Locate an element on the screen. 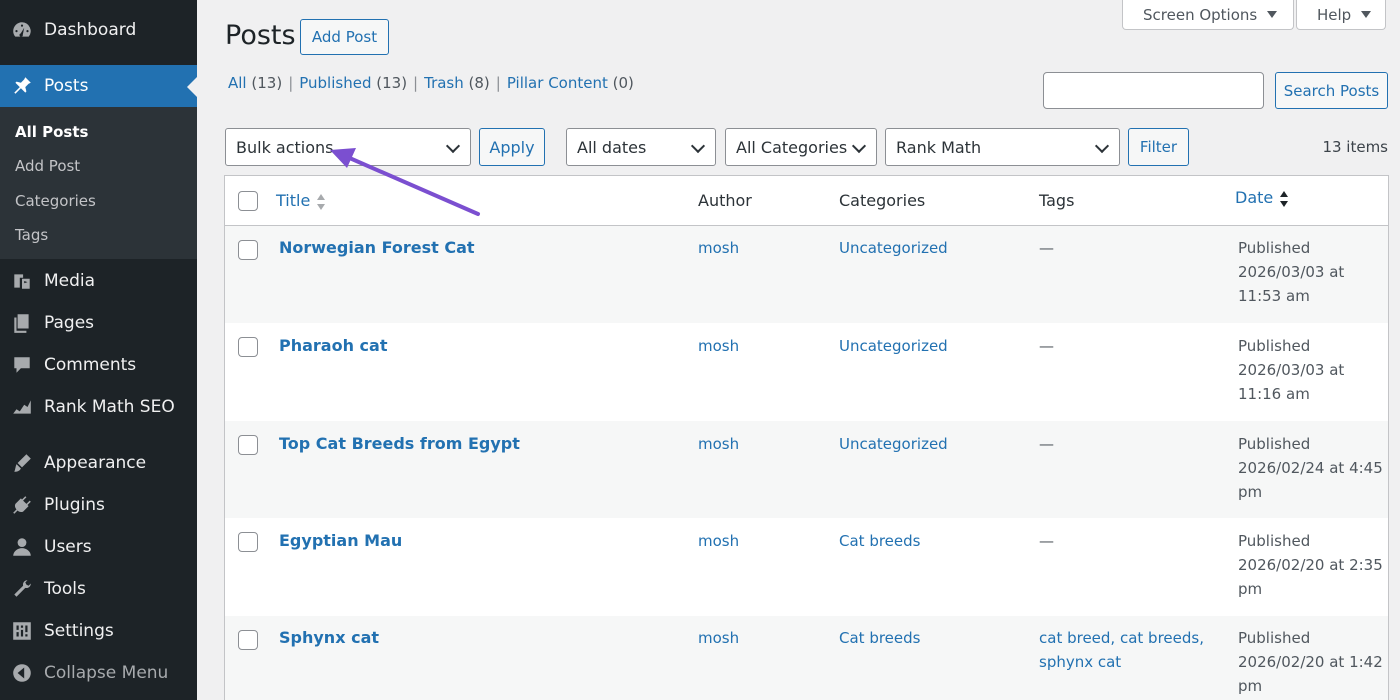 The width and height of the screenshot is (1400, 700). dates-select: All dates is located at coordinates (641, 147).